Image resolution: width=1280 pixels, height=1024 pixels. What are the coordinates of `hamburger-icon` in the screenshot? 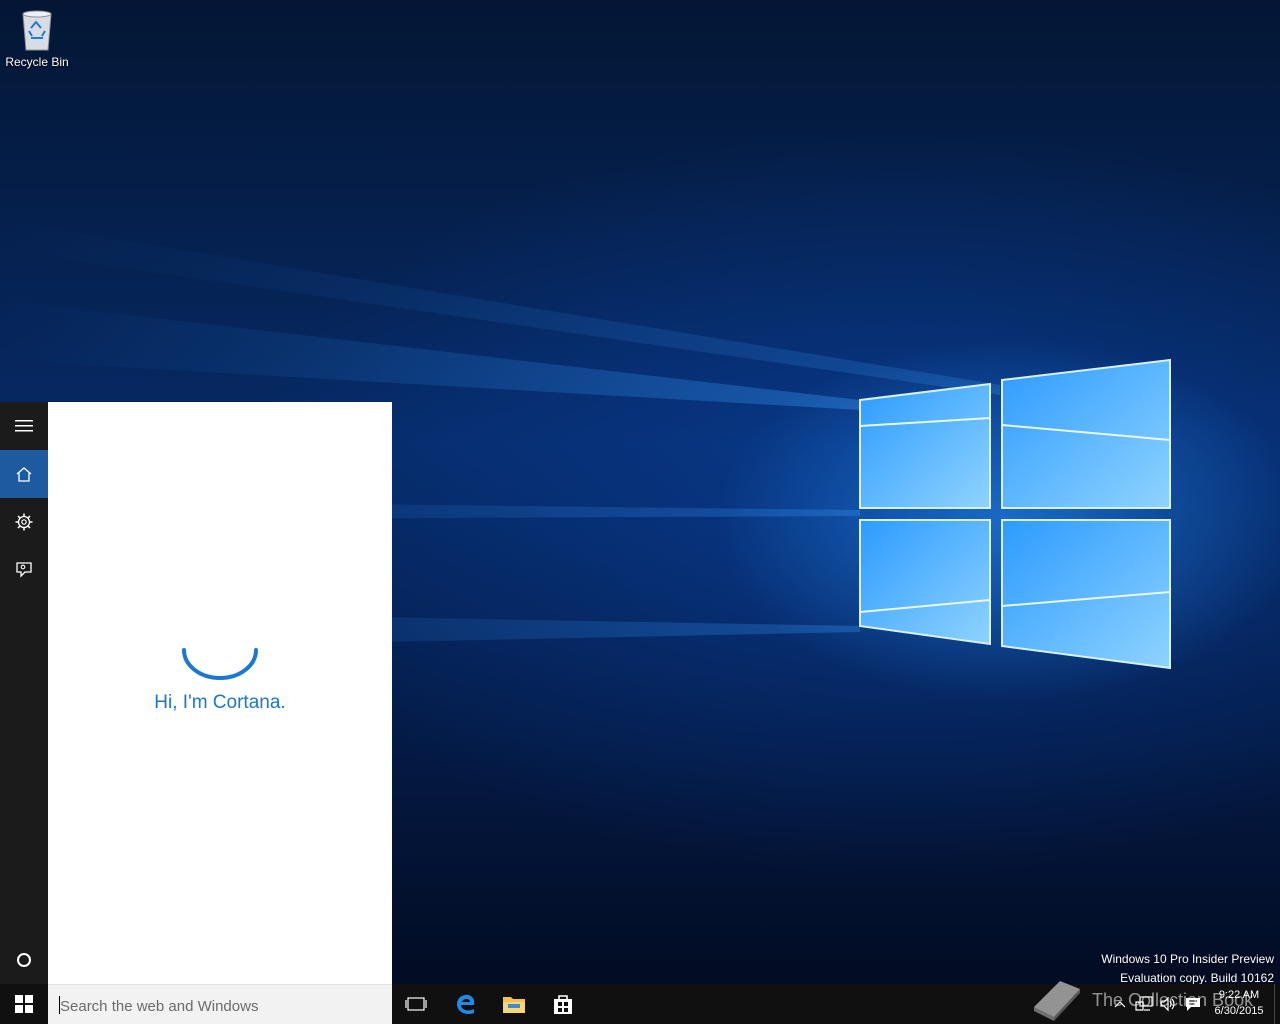 It's located at (24, 426).